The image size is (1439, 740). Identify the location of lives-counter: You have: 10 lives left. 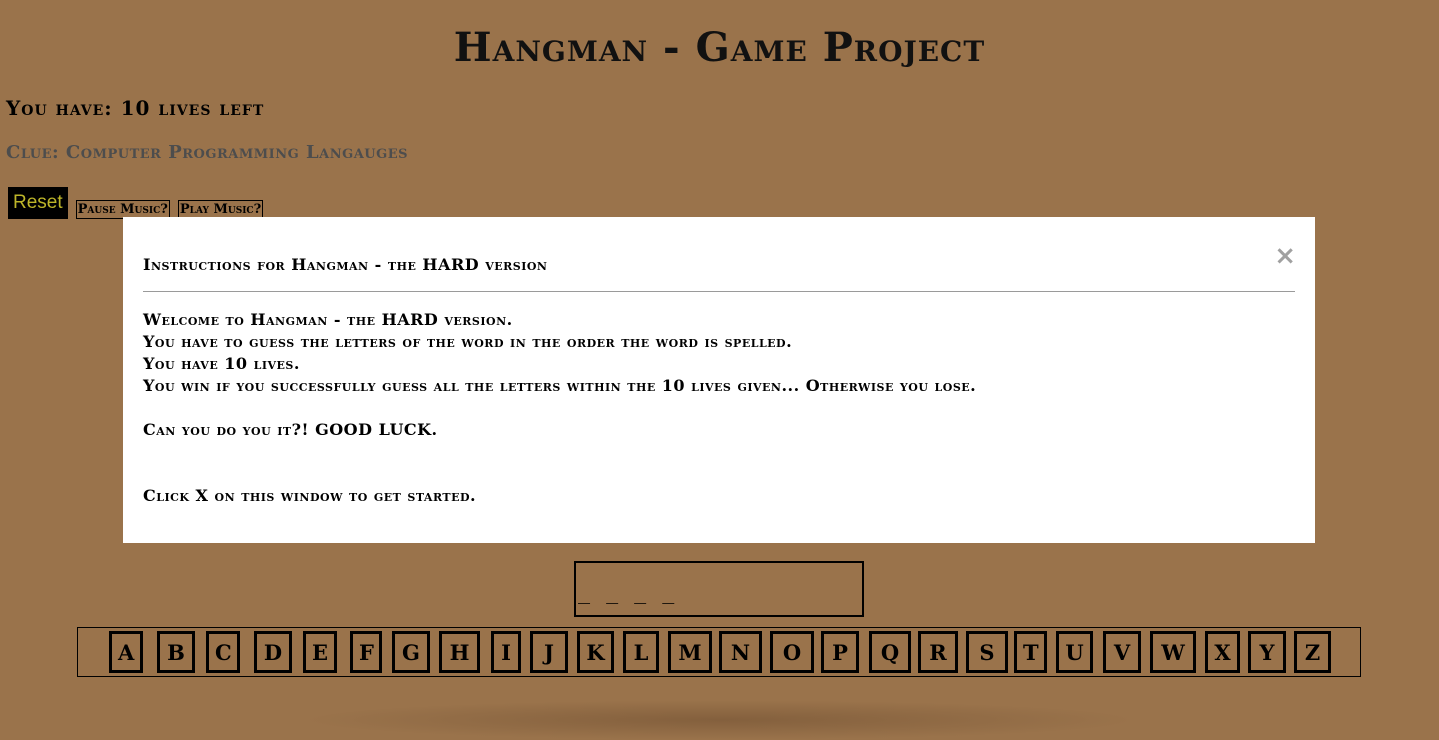
(135, 108).